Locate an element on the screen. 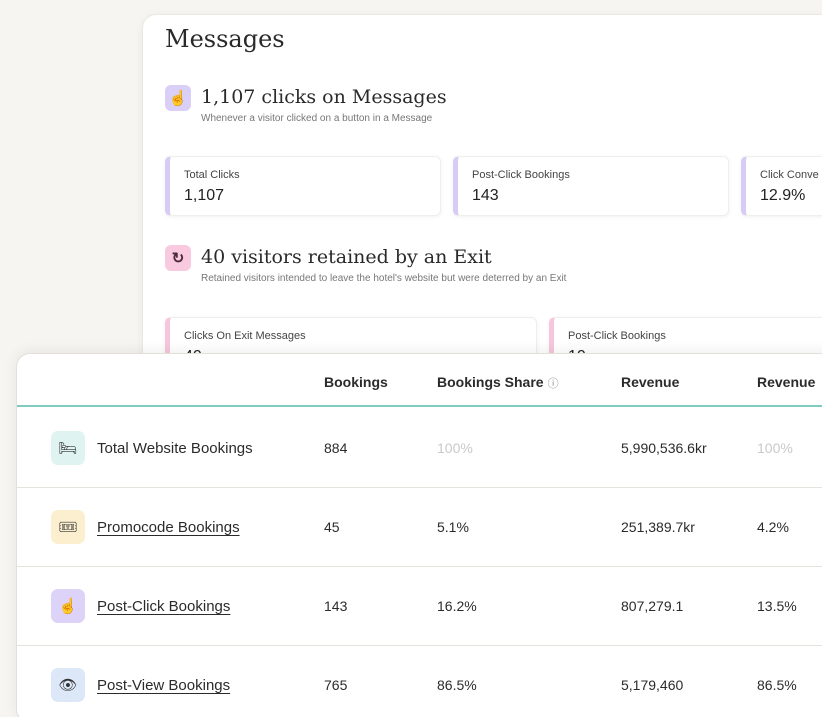 This screenshot has height=717, width=822. stat-total-clicks: Total Clicks 1,107 is located at coordinates (303, 186).